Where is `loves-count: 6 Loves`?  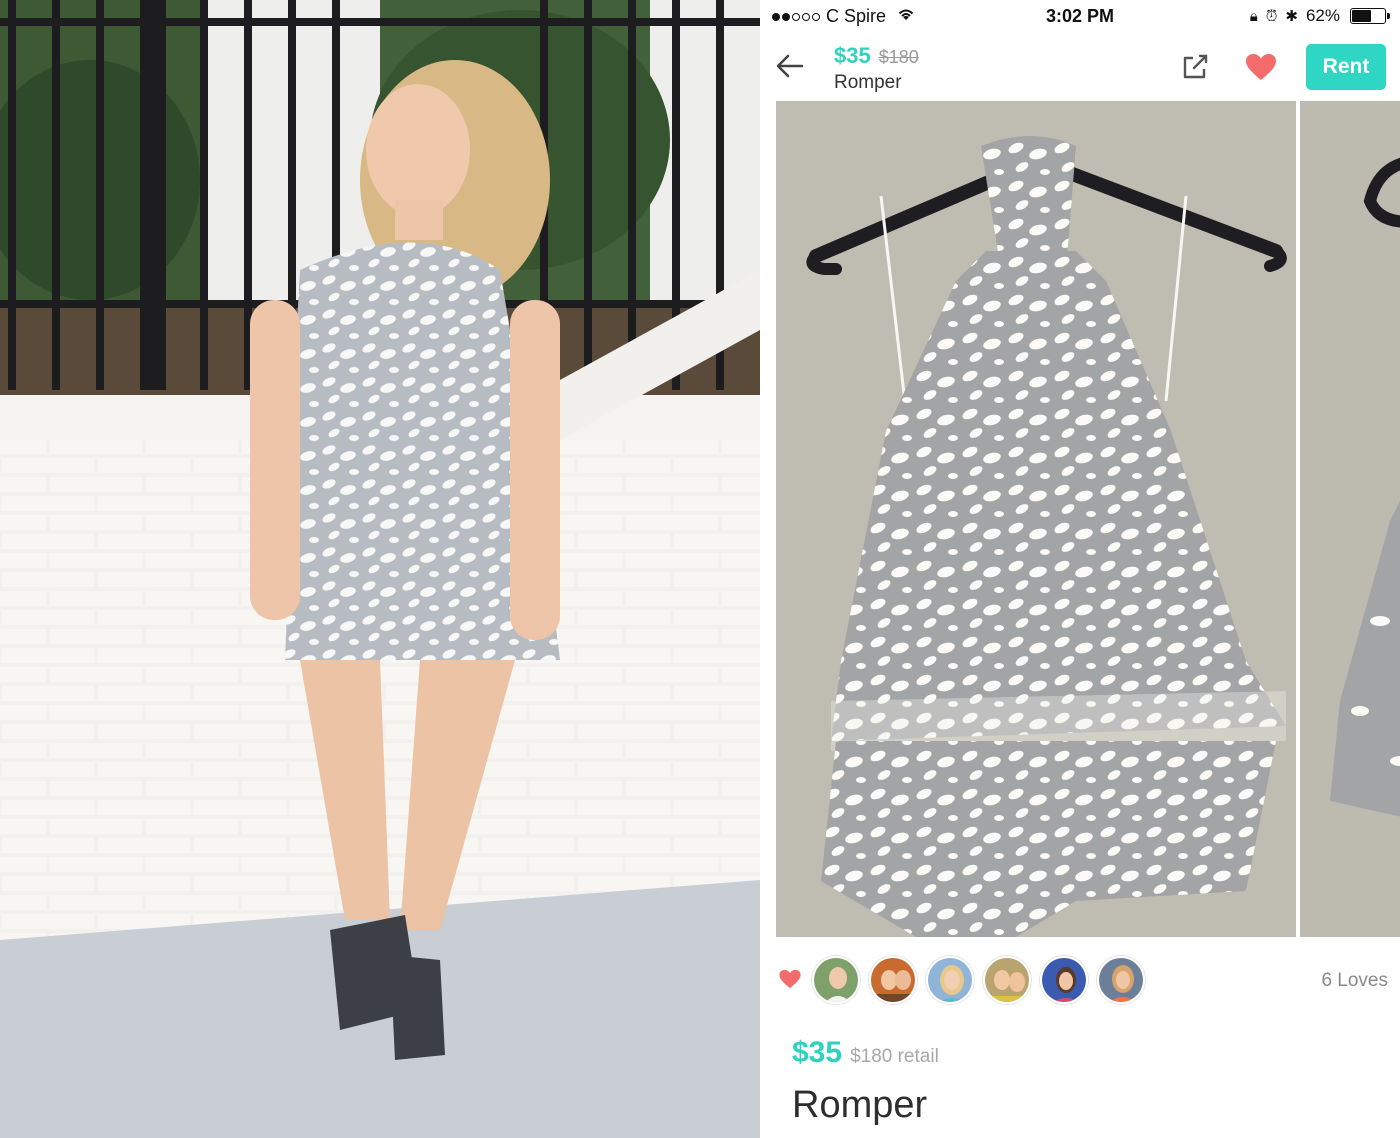 loves-count: 6 Loves is located at coordinates (1354, 981).